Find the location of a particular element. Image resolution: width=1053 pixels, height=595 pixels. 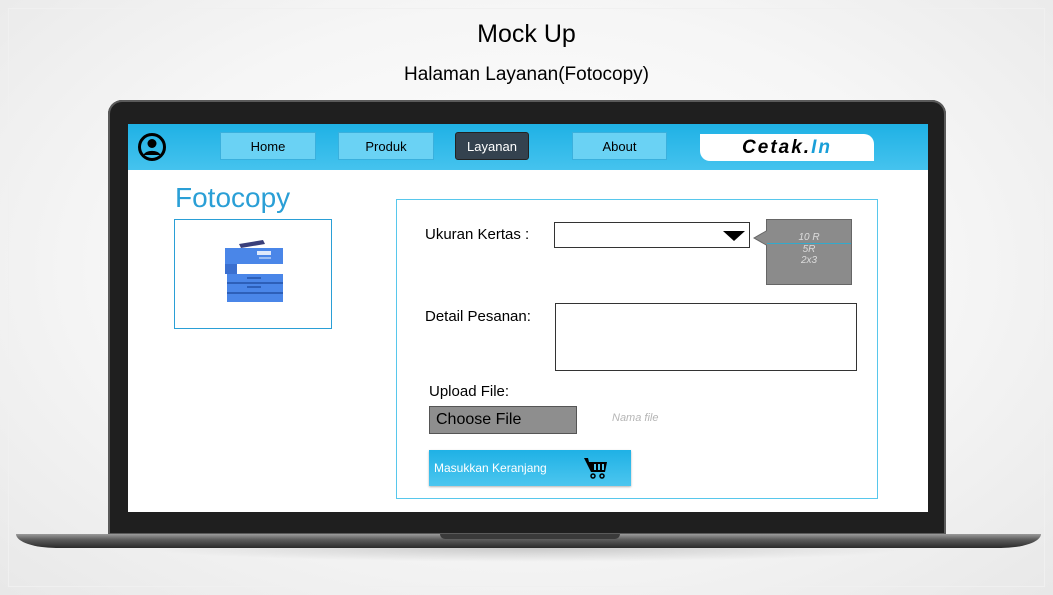

add-to-cart-button: Masukkan Keranjang is located at coordinates (530, 468).